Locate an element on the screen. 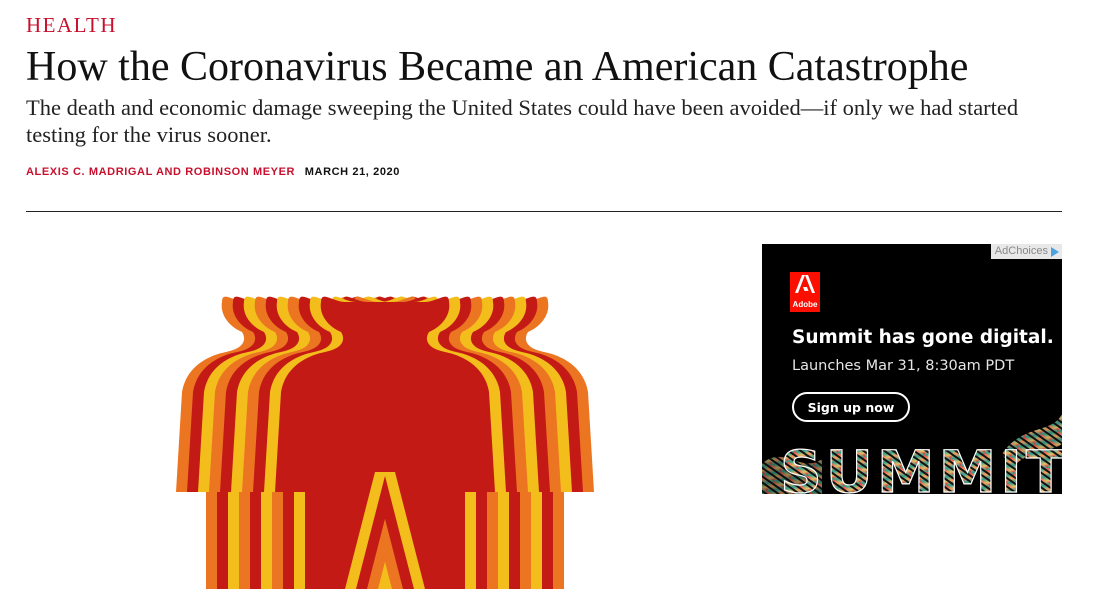 The height and width of the screenshot is (607, 1106). adchoices-icon is located at coordinates (1055, 251).